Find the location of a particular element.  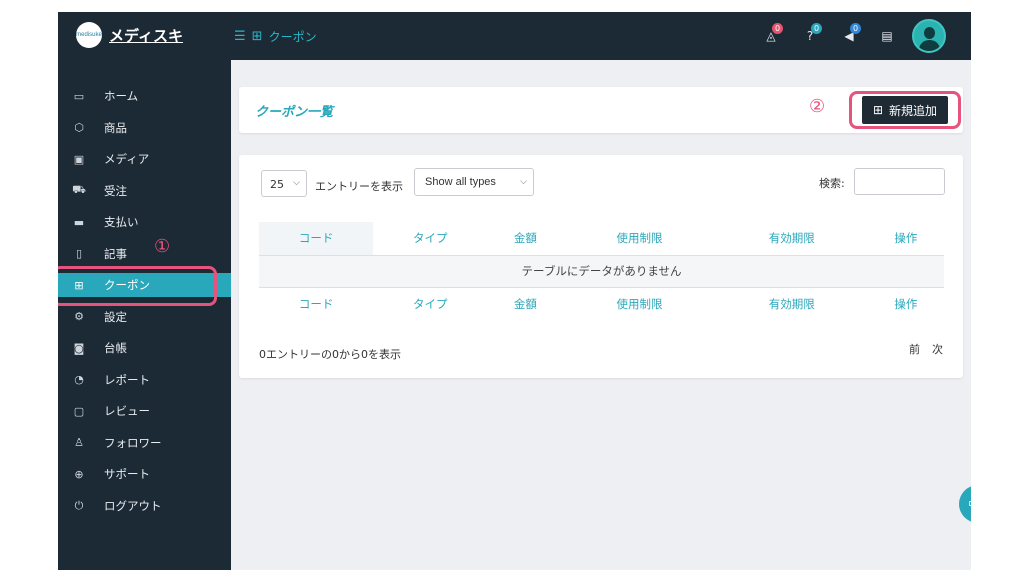

shirt-icon: ♙ is located at coordinates (79, 442).